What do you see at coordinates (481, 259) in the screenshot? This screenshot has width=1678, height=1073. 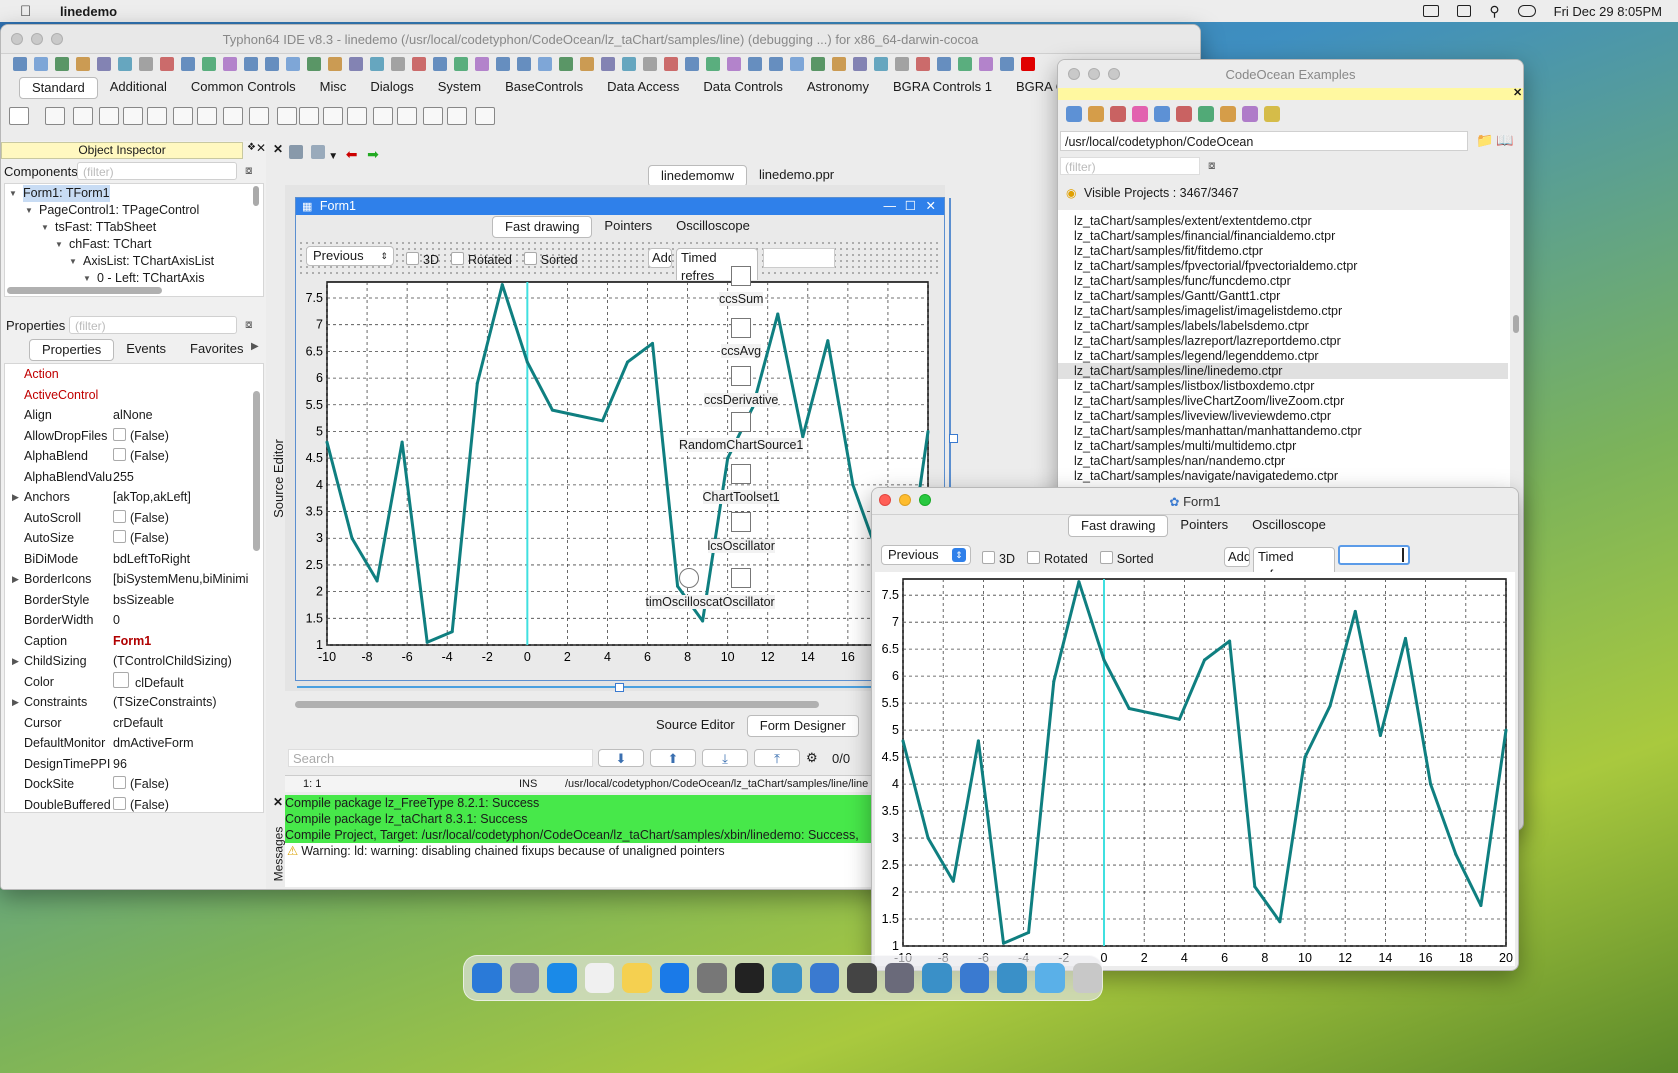 I see `option-checkbox: Rotated` at bounding box center [481, 259].